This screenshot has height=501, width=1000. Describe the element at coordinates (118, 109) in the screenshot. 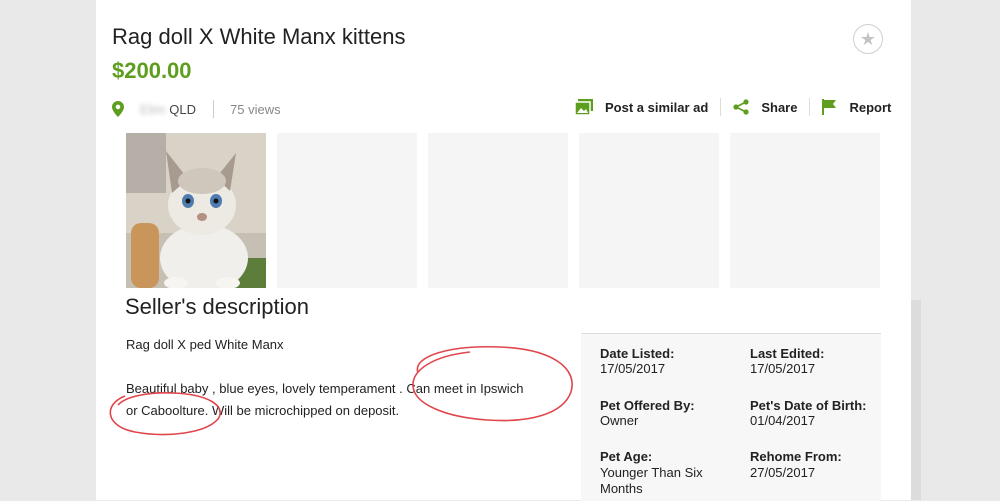

I see `location-pin-icon` at that location.